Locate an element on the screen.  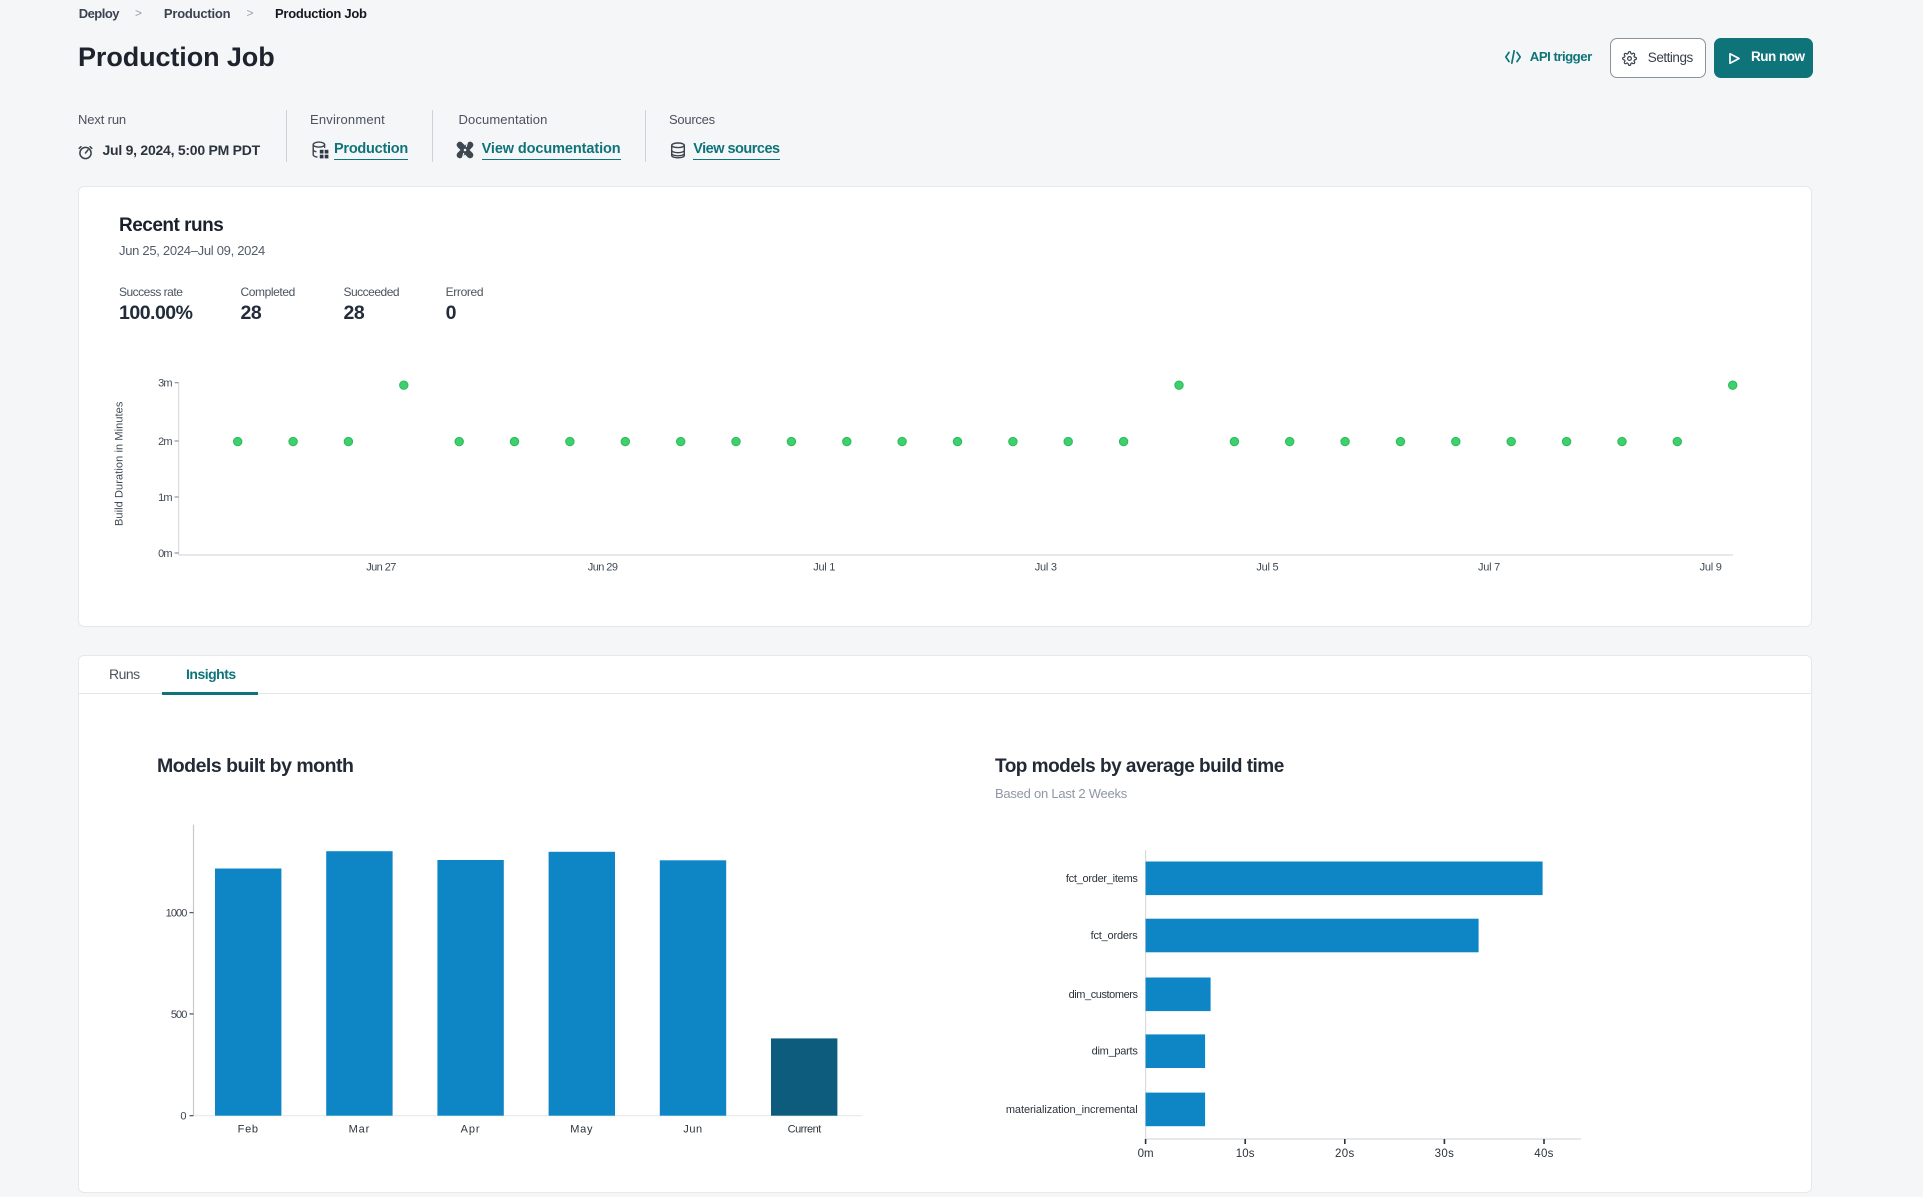
svg-text: Feb is located at coordinates (248, 1129).